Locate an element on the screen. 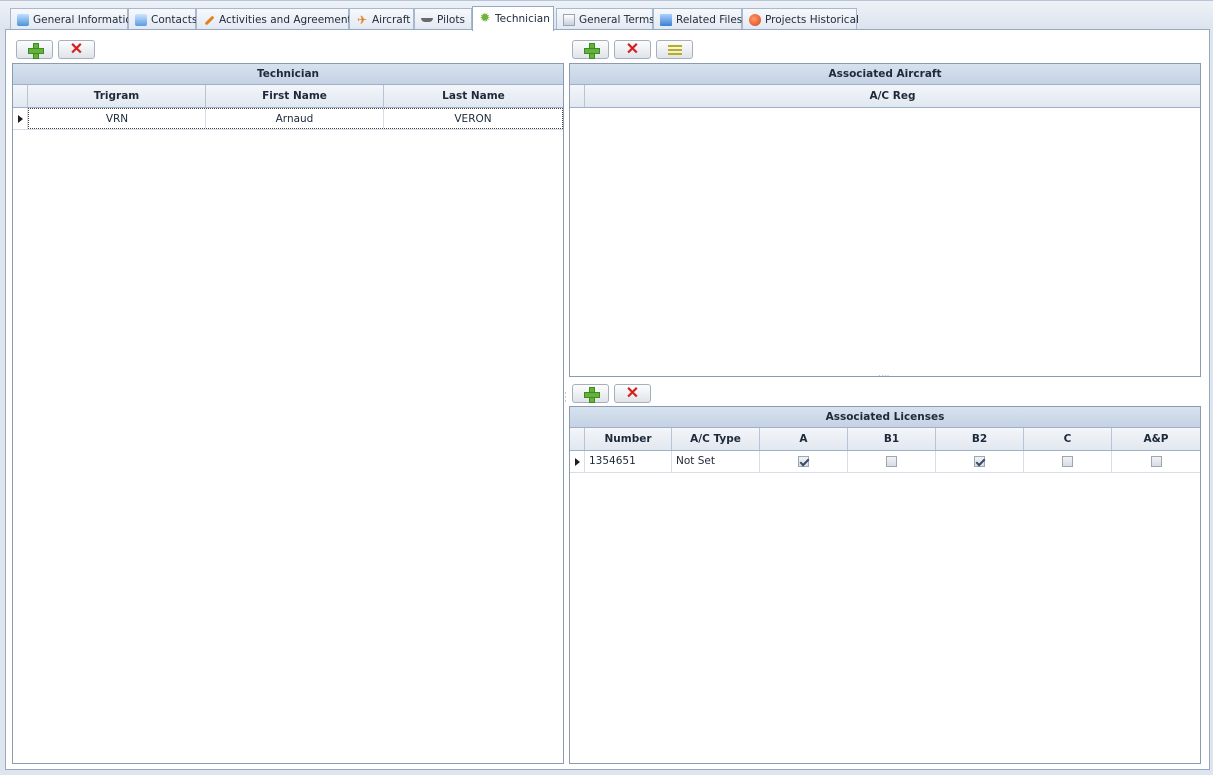 This screenshot has height=775, width=1213. document-icon is located at coordinates (569, 19).